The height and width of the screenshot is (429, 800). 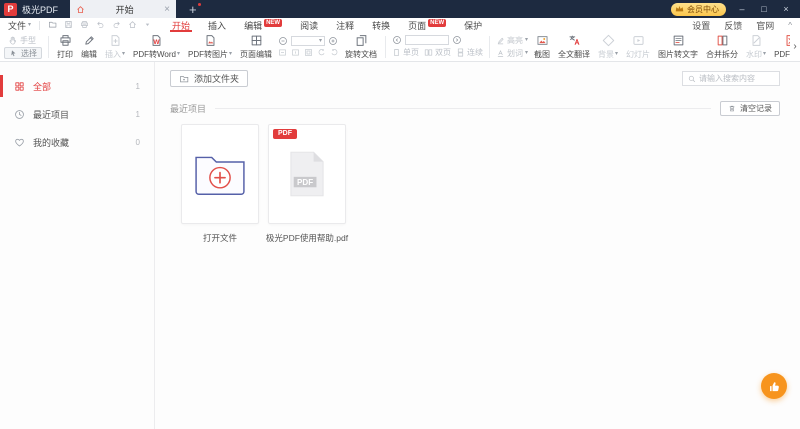 I want to click on zoom-in-icon, so click(x=333, y=41).